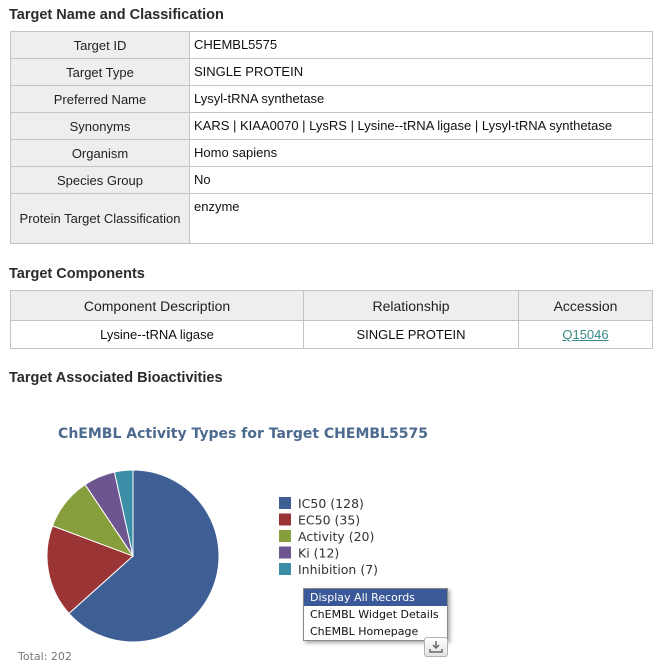  What do you see at coordinates (157, 305) in the screenshot?
I see `column-header: Component Description` at bounding box center [157, 305].